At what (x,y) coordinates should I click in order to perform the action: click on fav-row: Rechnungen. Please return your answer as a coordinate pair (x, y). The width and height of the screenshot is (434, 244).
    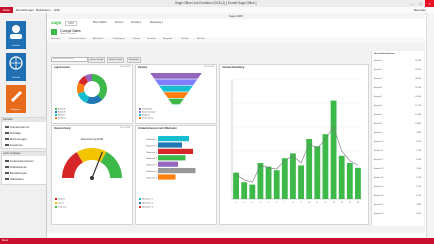
    Looking at the image, I should click on (16, 139).